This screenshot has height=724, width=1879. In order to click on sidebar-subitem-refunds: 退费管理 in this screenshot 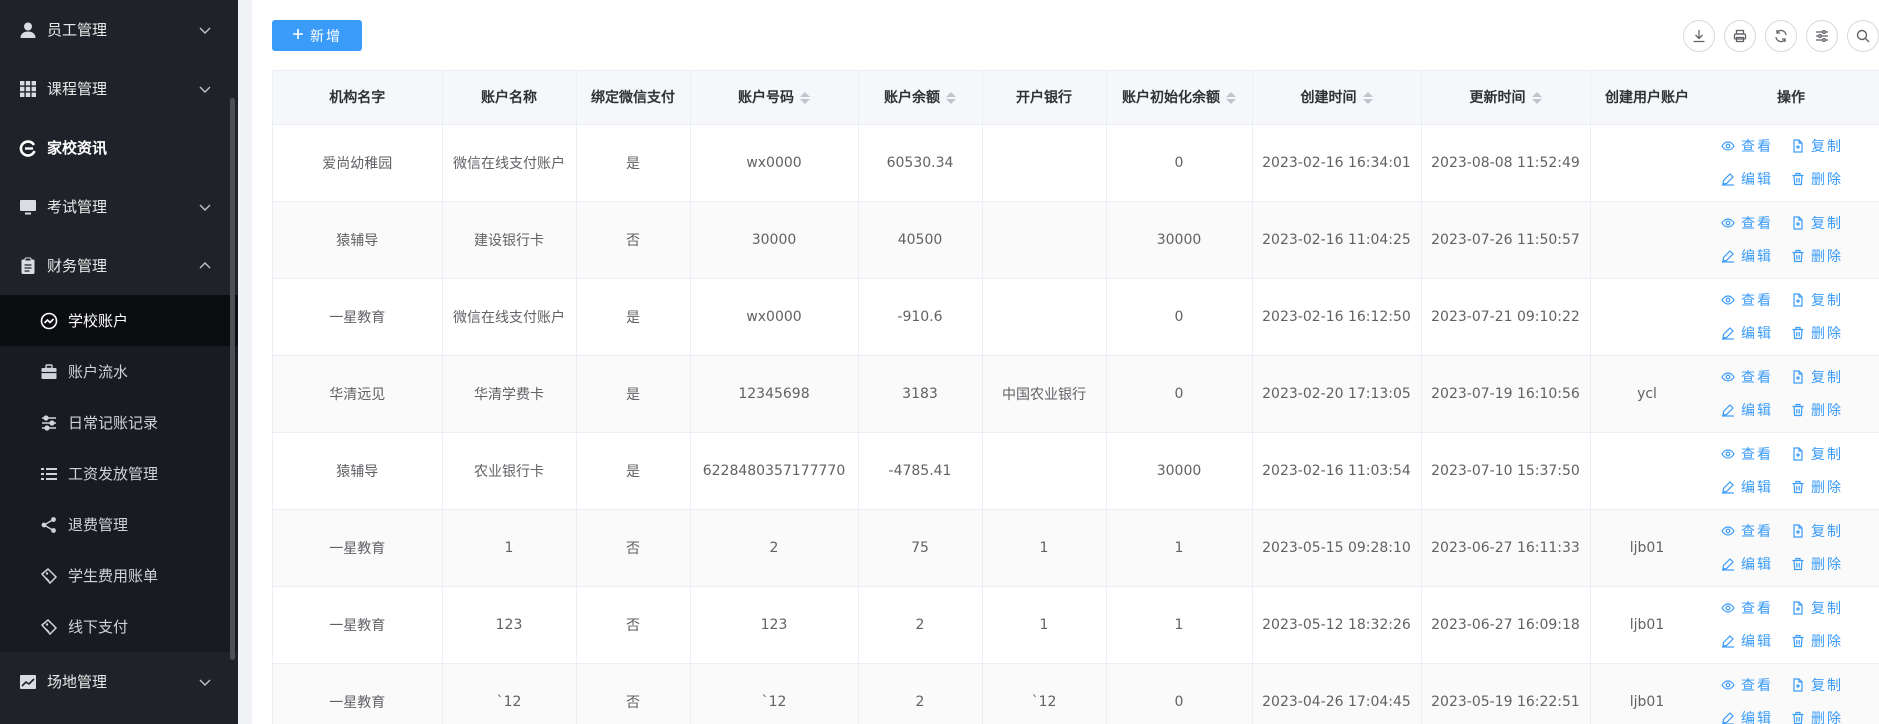, I will do `click(119, 524)`.